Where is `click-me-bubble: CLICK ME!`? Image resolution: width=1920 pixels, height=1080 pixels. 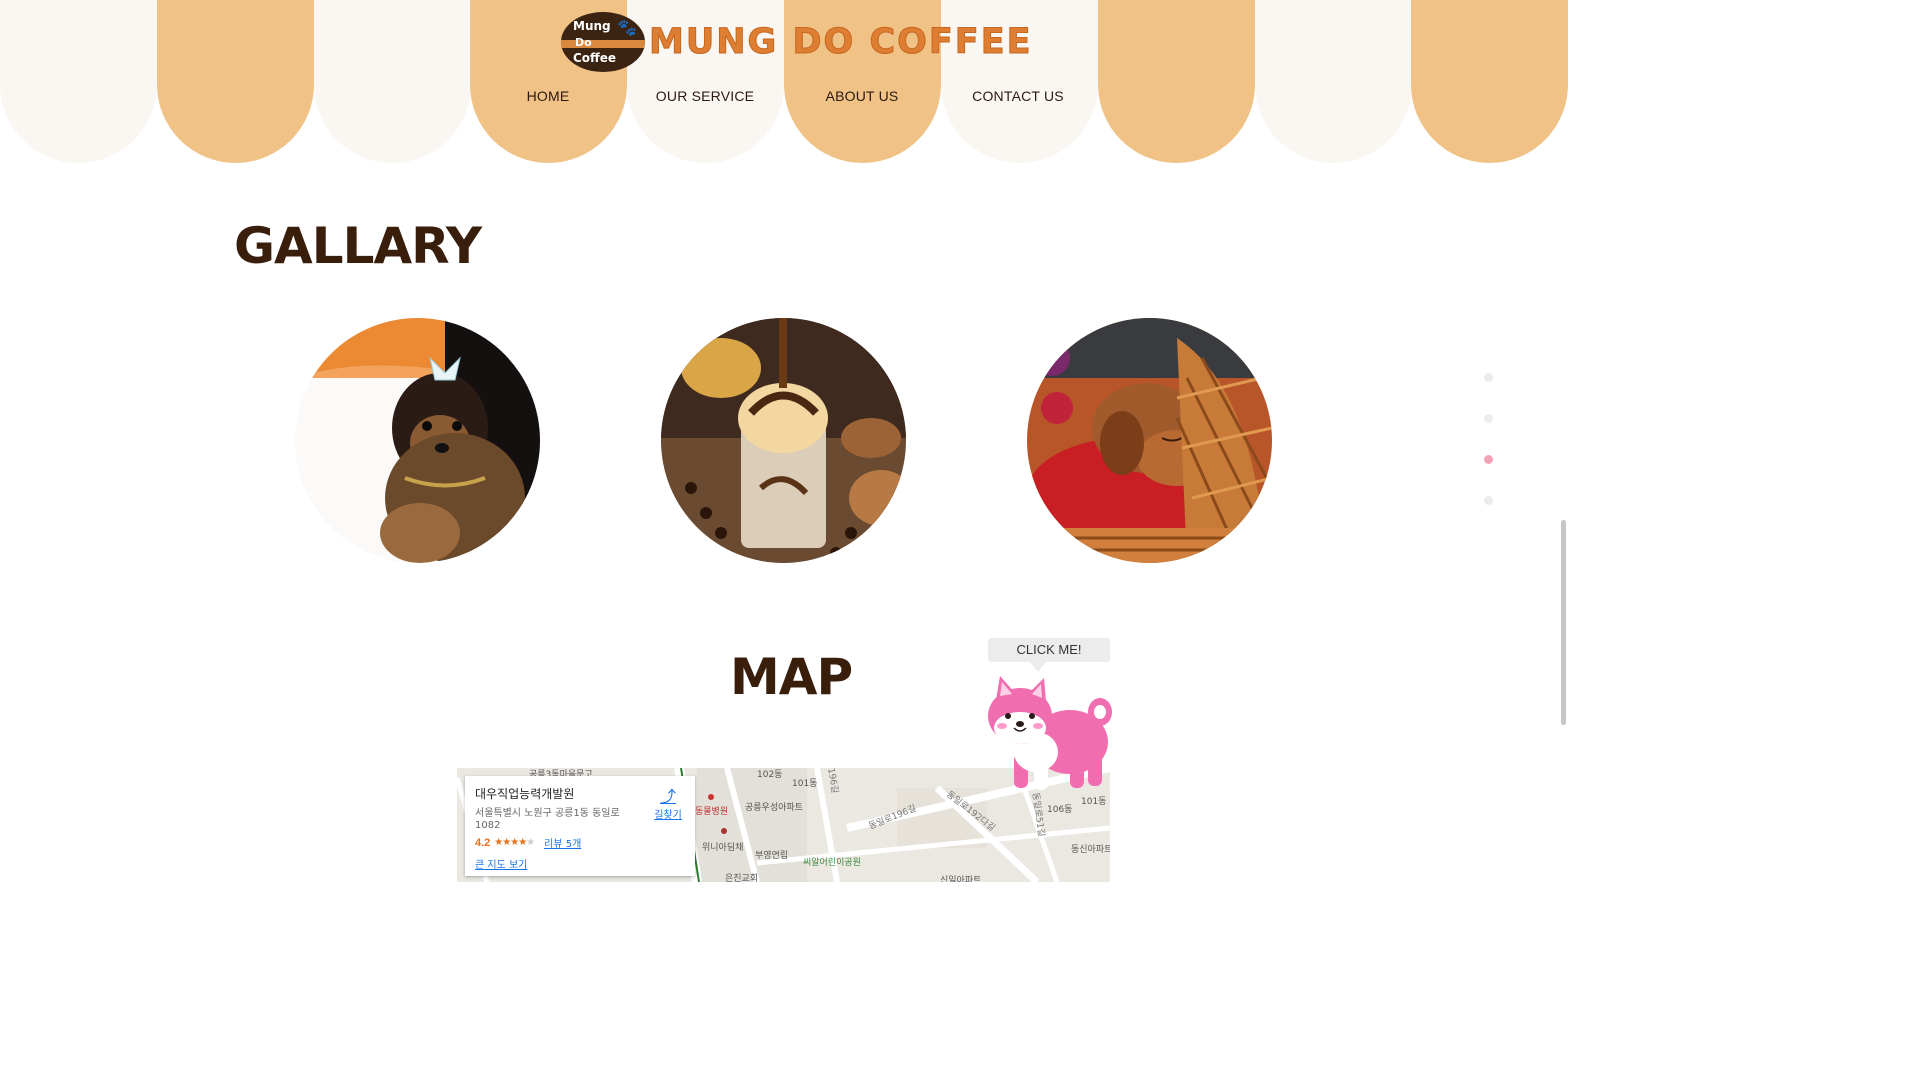 click-me-bubble: CLICK ME! is located at coordinates (1049, 650).